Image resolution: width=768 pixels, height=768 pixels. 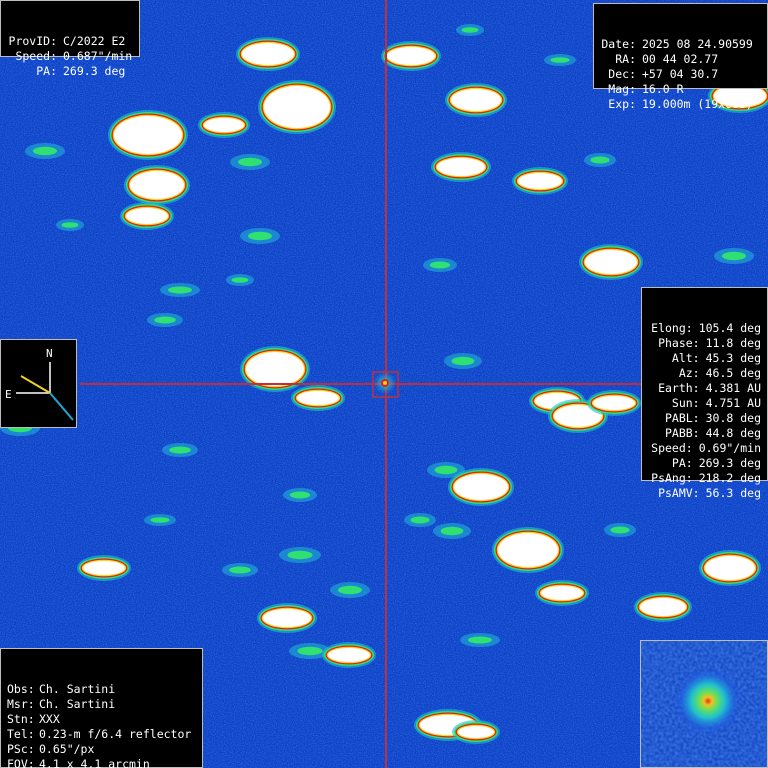 I want to click on north-label: N, so click(x=49, y=353).